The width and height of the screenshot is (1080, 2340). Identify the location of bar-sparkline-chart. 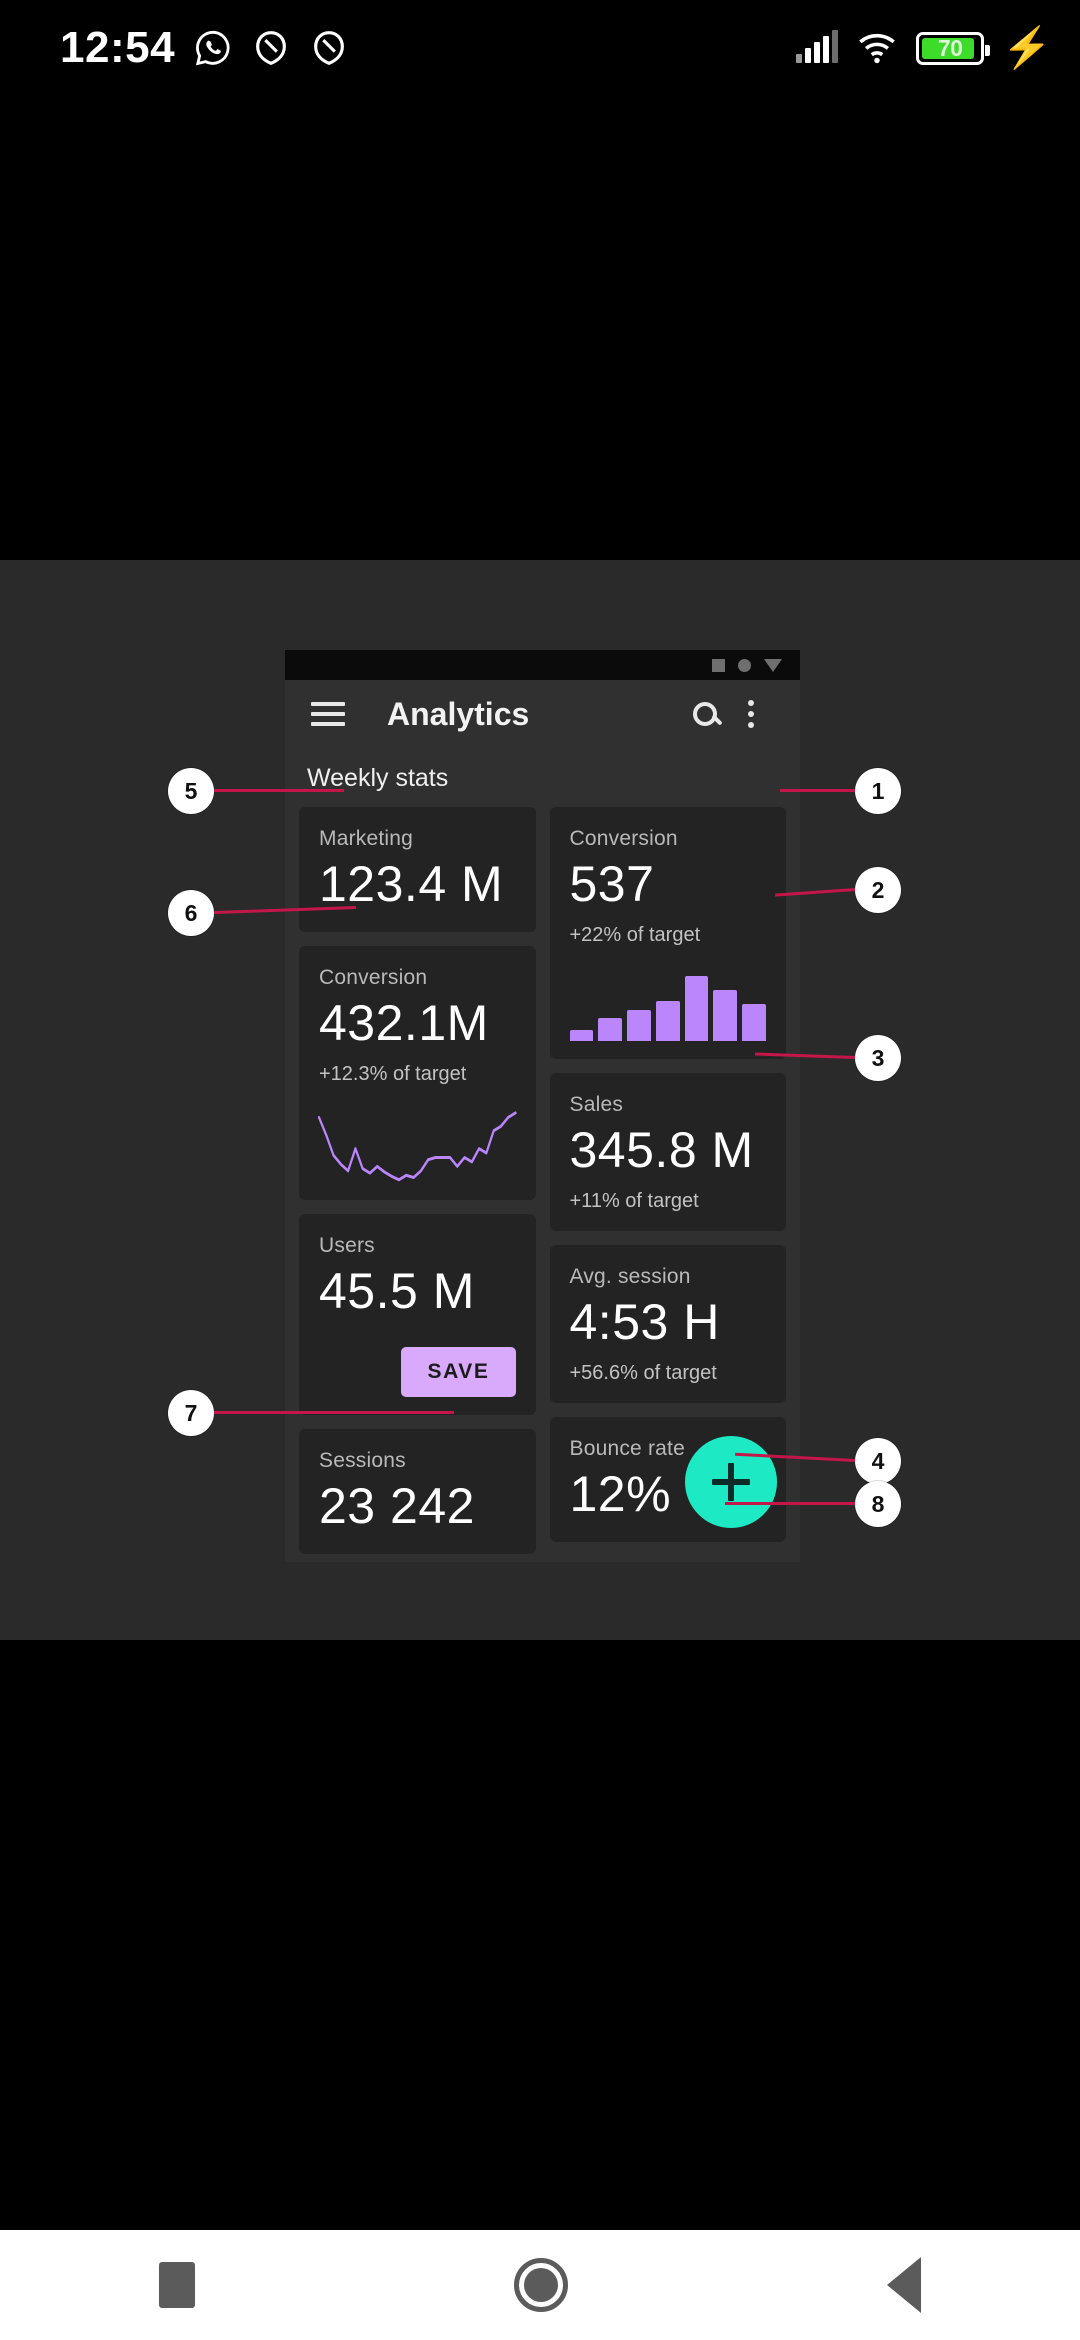
(668, 1005).